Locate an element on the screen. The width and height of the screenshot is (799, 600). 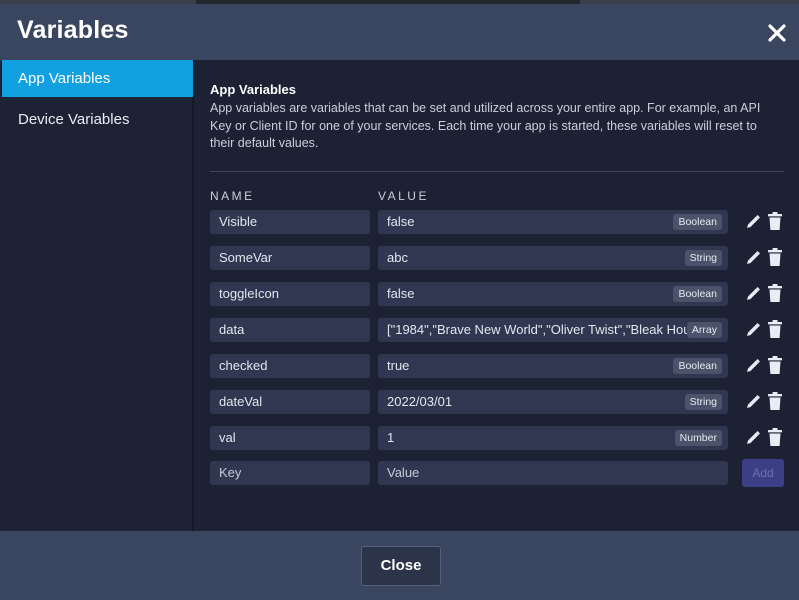
sidebar-item-device-variables: Device Variables is located at coordinates (97, 119).